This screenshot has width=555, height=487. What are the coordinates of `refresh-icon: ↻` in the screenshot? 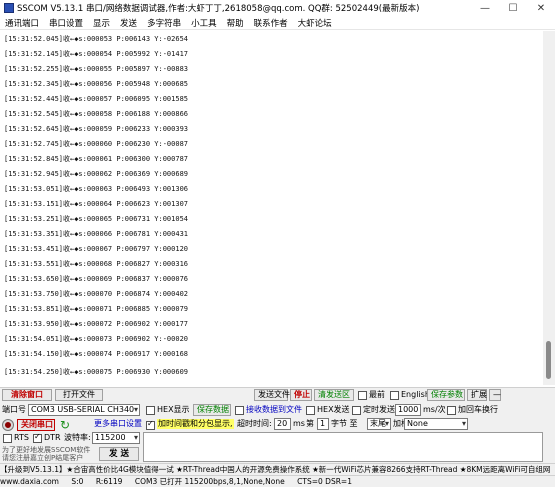 It's located at (66, 425).